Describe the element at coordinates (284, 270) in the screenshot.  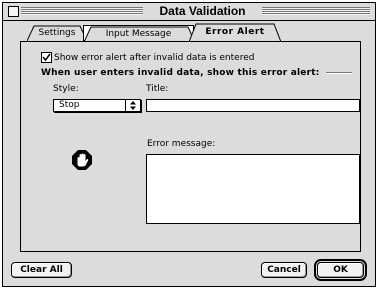
I see `cancel-button: Cancel` at that location.